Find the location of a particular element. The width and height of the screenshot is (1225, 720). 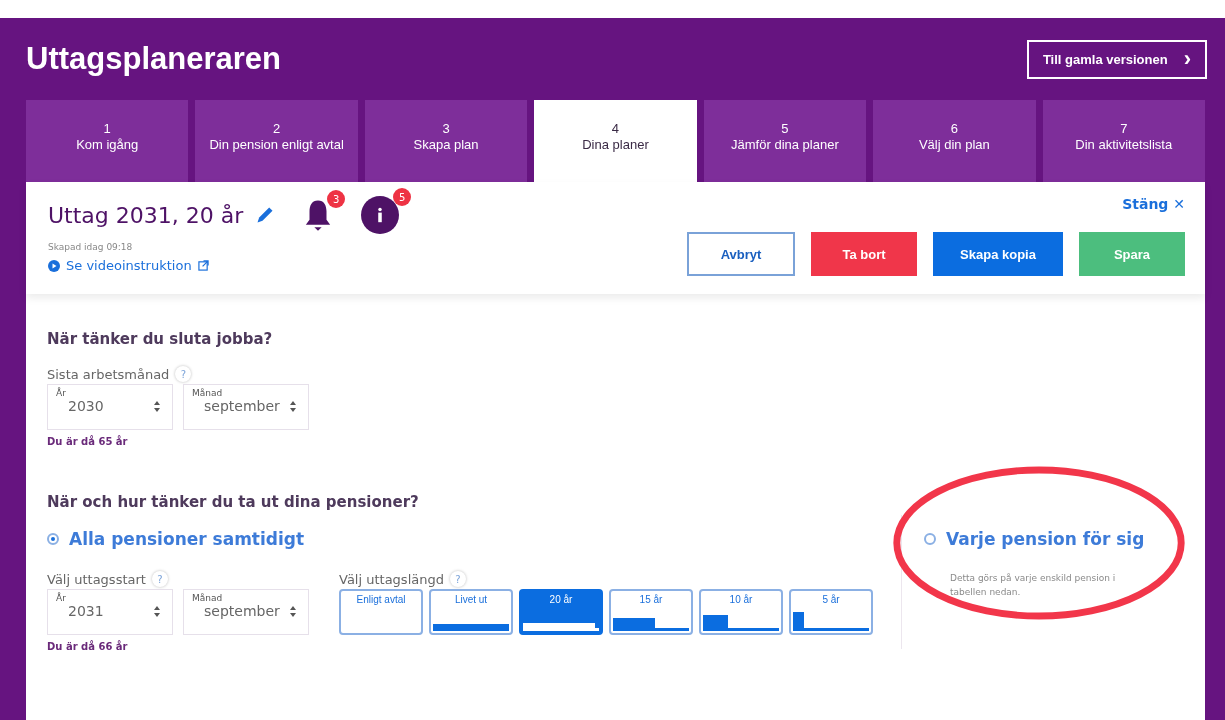

length-option: 20 år is located at coordinates (561, 612).